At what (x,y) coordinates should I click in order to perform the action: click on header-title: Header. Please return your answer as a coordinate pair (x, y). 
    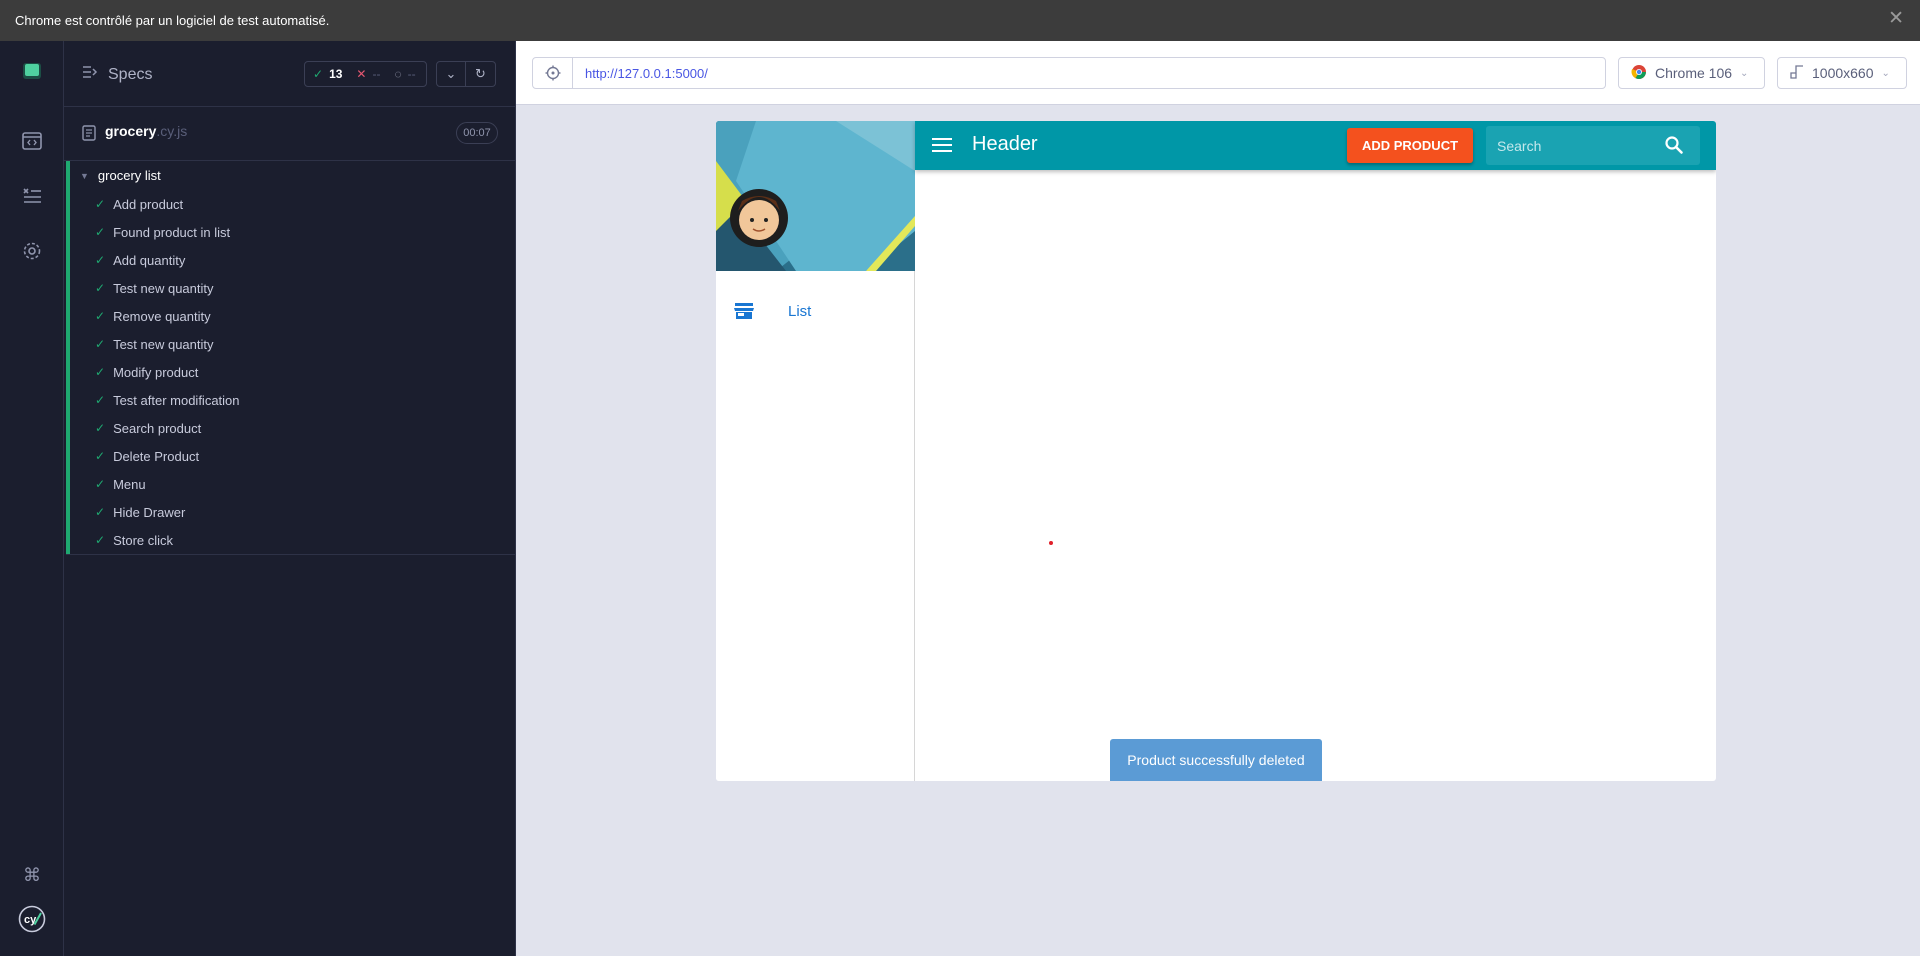
    Looking at the image, I should click on (1005, 144).